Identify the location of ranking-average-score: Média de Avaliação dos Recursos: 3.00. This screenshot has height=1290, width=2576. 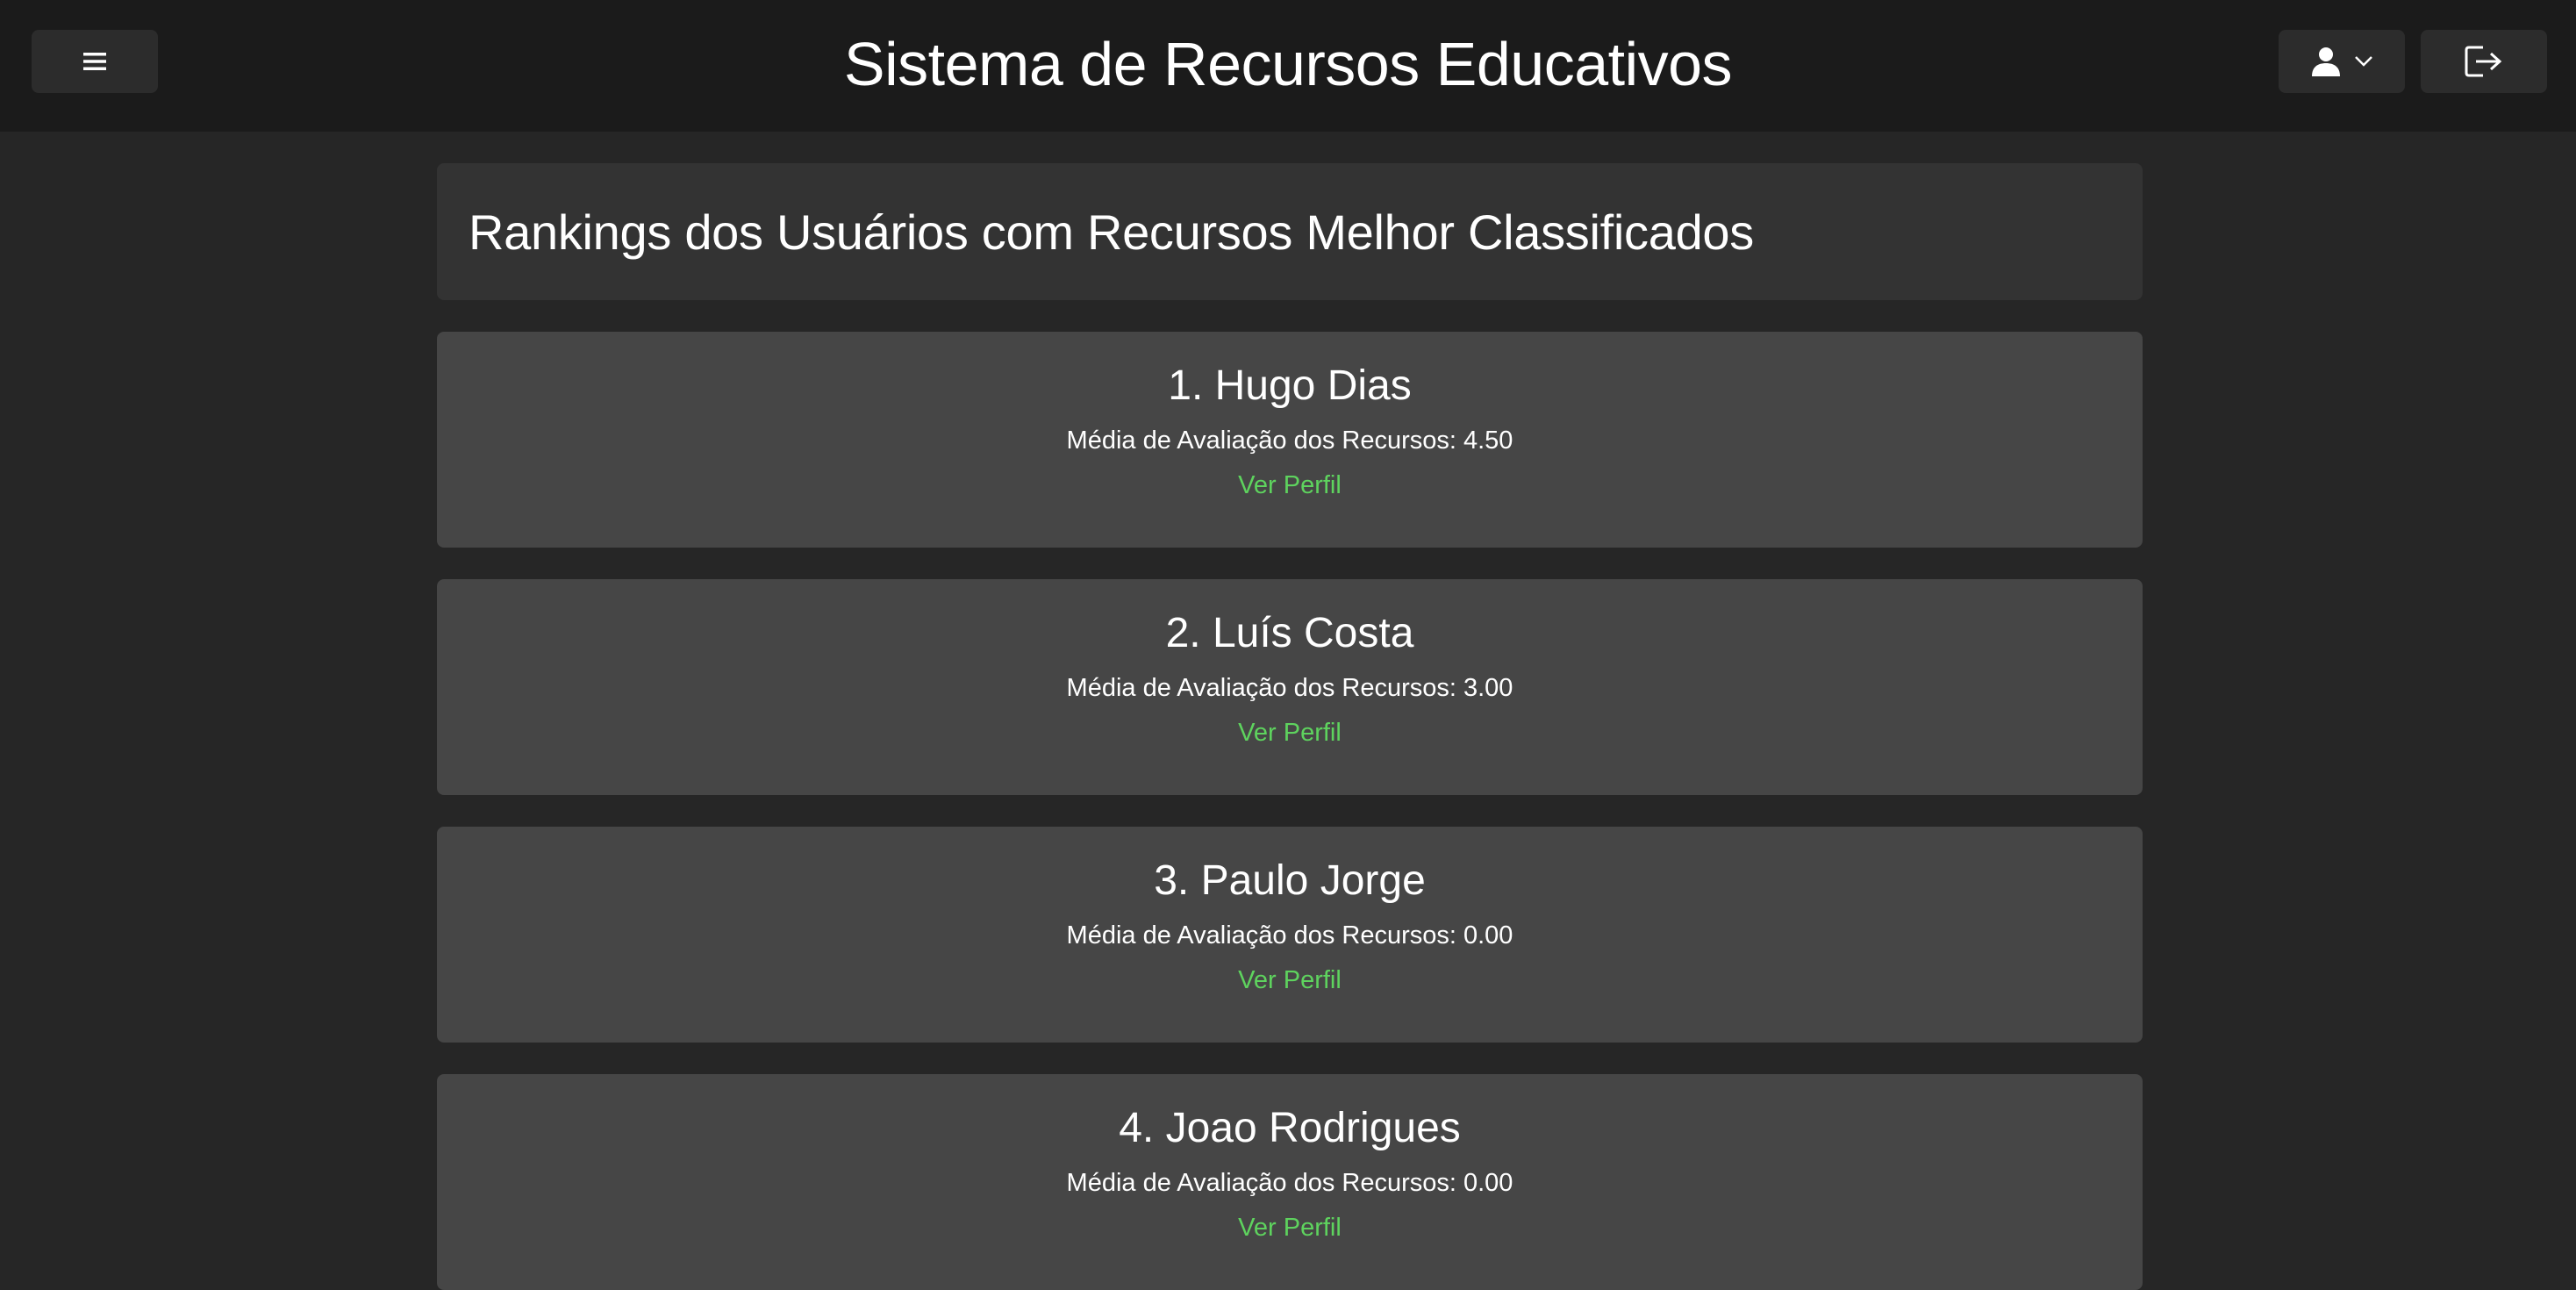
(1289, 687).